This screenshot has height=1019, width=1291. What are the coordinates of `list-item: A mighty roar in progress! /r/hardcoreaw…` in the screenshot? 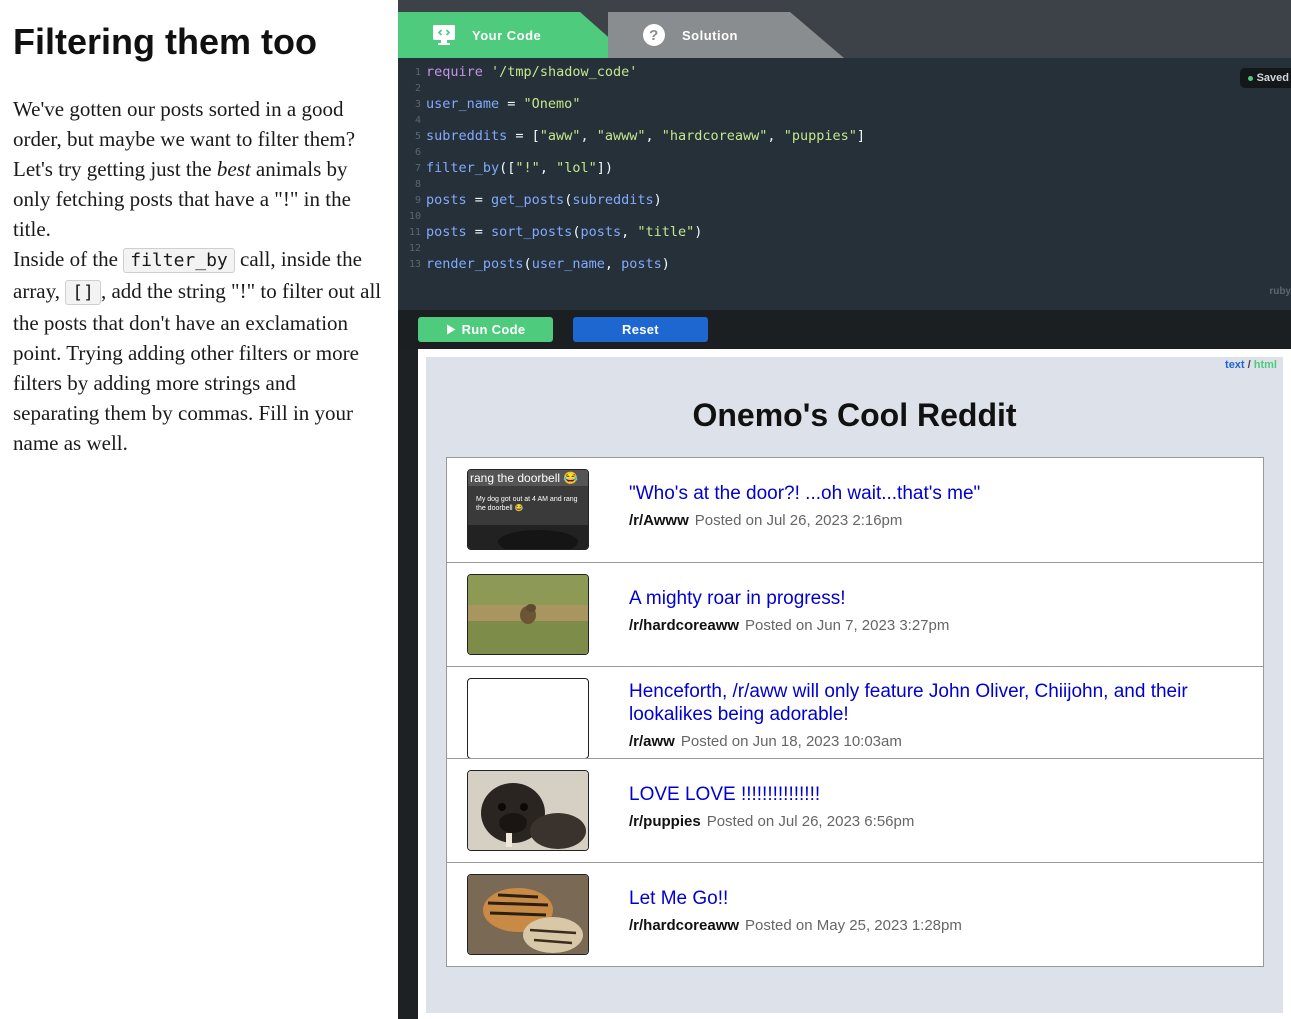 It's located at (855, 614).